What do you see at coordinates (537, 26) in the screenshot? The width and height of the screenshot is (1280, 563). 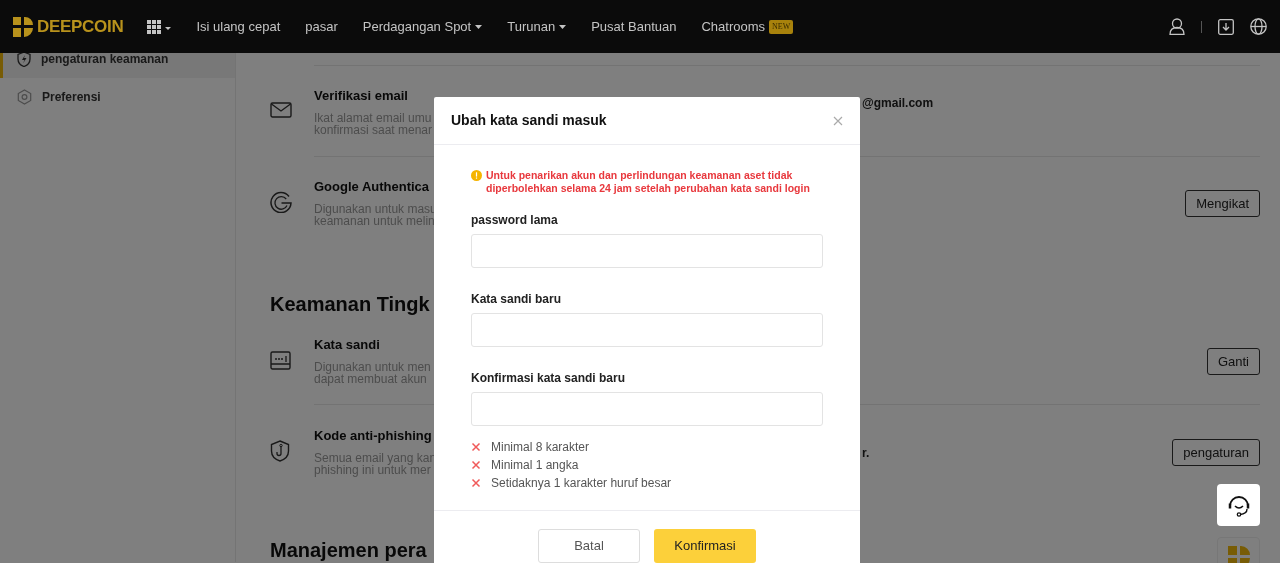 I see `nav-link: Turunan` at bounding box center [537, 26].